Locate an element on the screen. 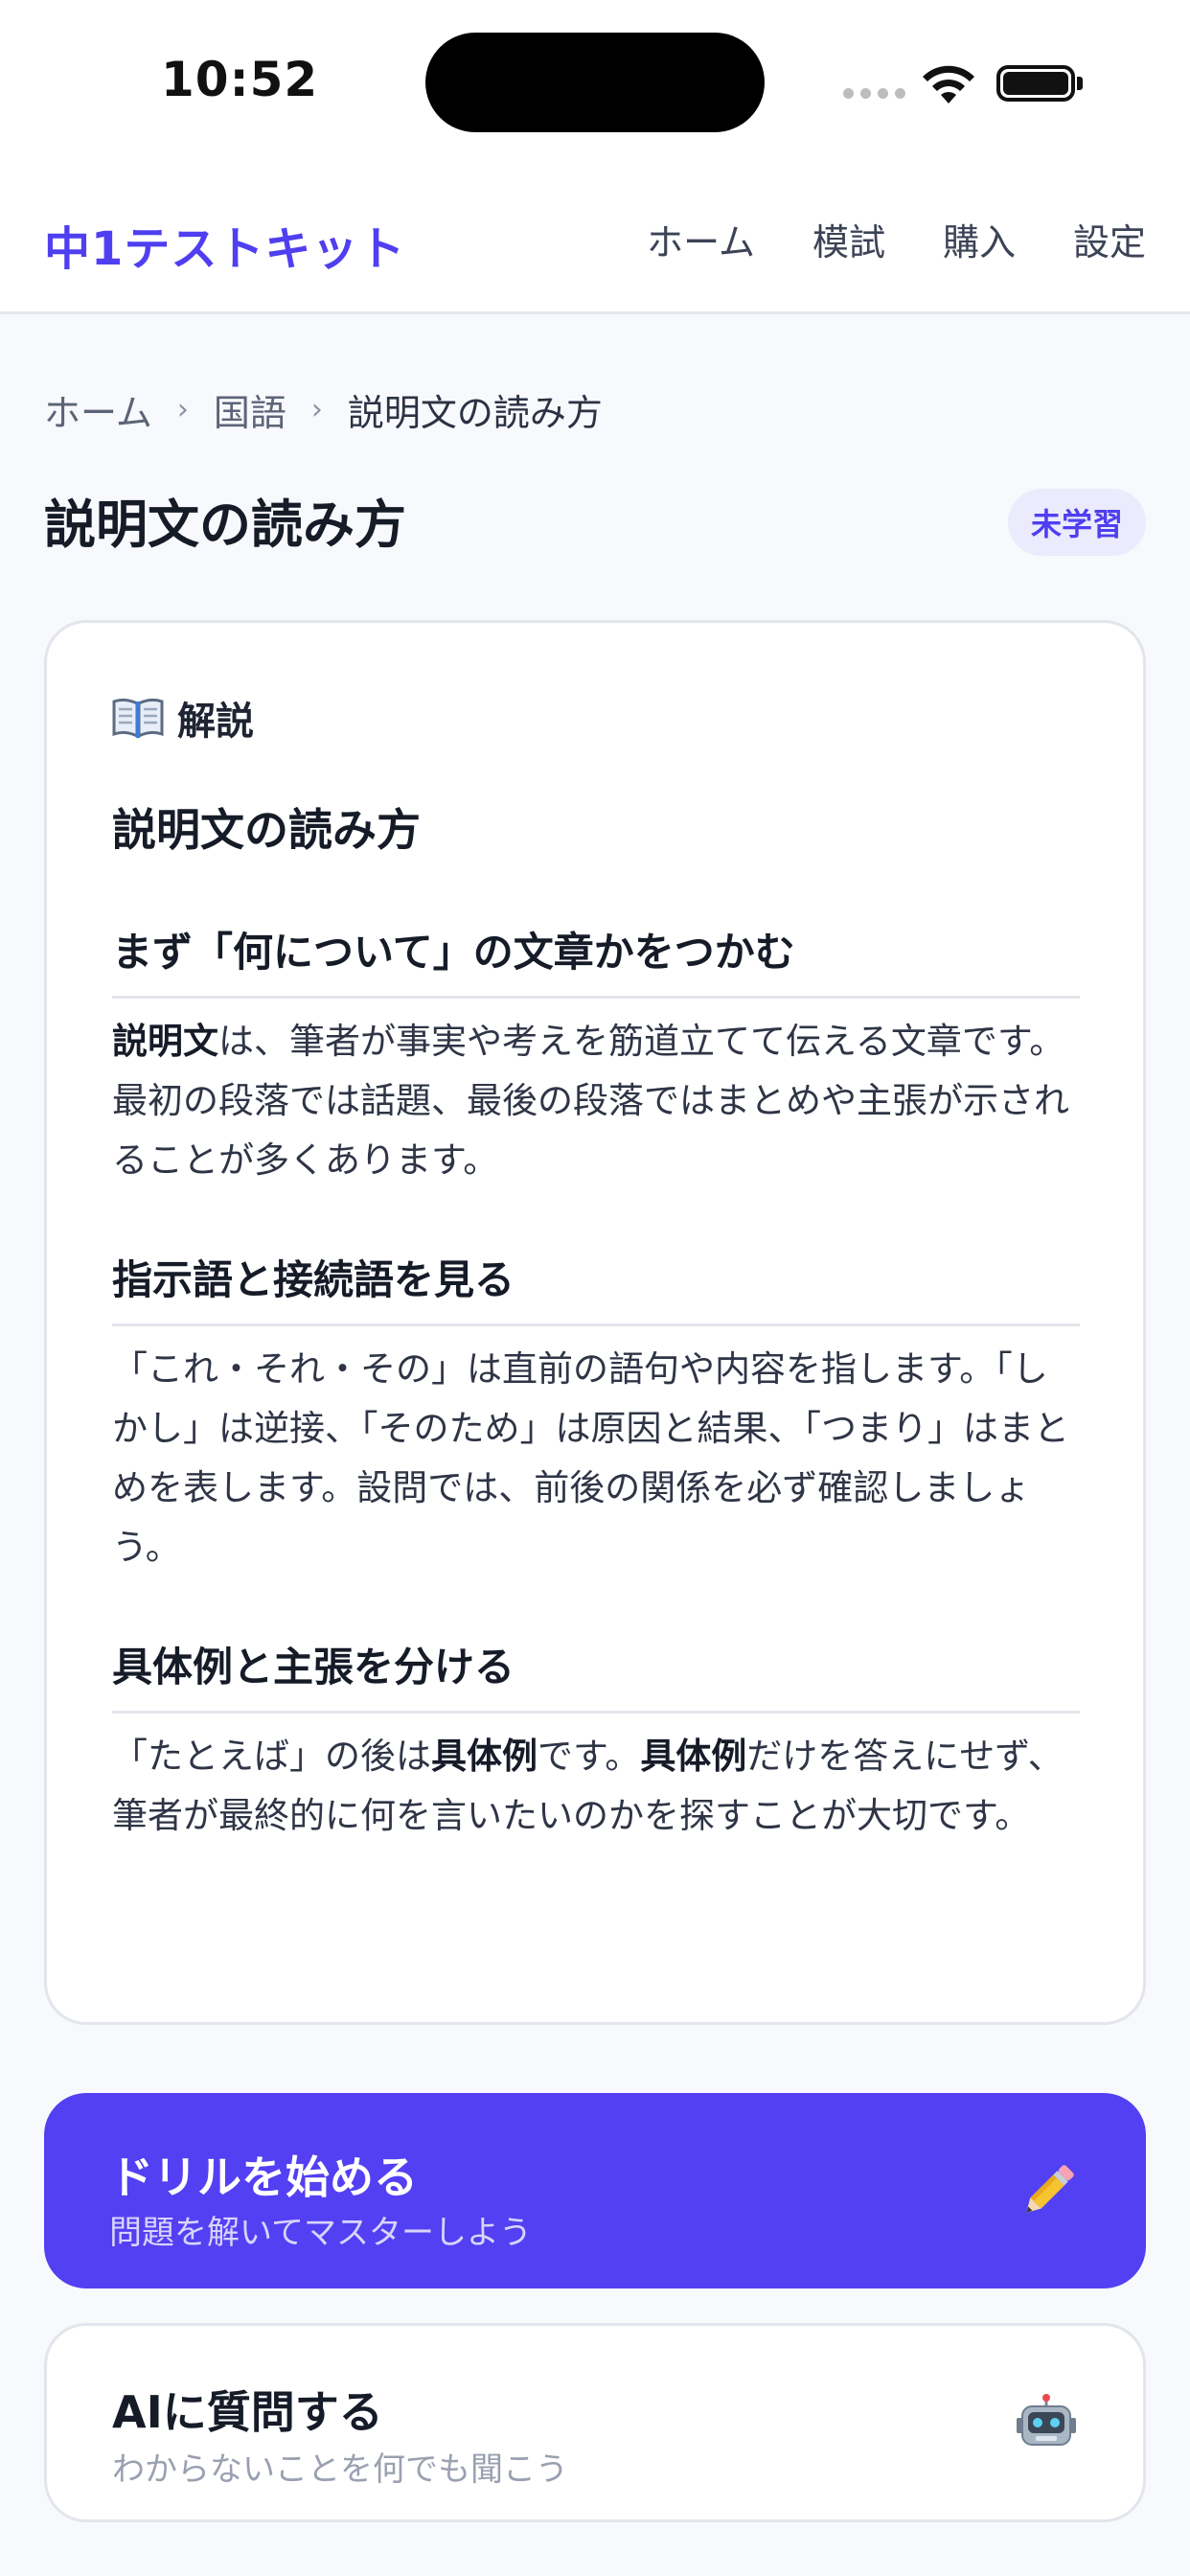 The image size is (1190, 2576). status-badge: 未学習 is located at coordinates (1076, 522).